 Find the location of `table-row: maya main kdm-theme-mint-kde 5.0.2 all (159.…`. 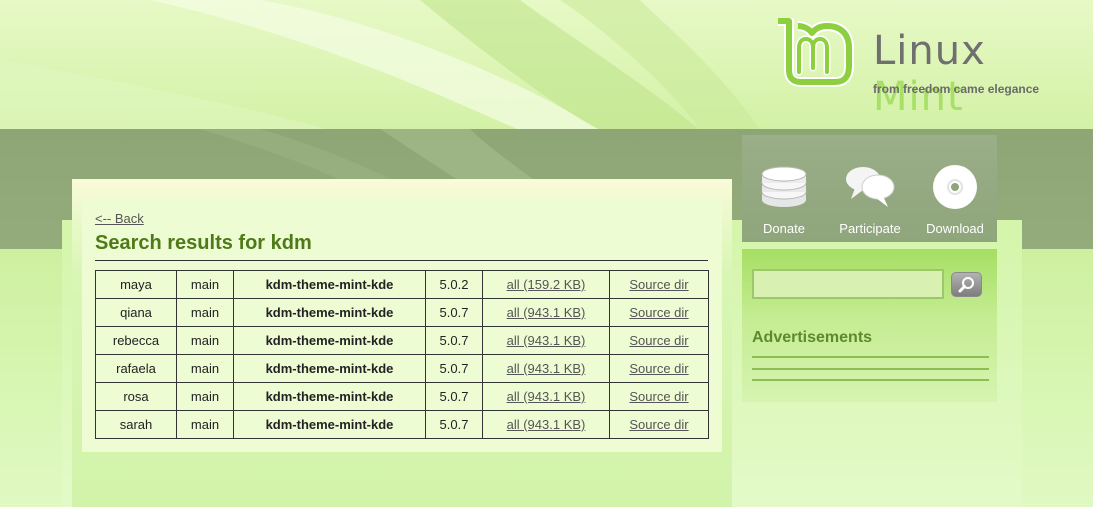

table-row: maya main kdm-theme-mint-kde 5.0.2 all (159.… is located at coordinates (402, 284).